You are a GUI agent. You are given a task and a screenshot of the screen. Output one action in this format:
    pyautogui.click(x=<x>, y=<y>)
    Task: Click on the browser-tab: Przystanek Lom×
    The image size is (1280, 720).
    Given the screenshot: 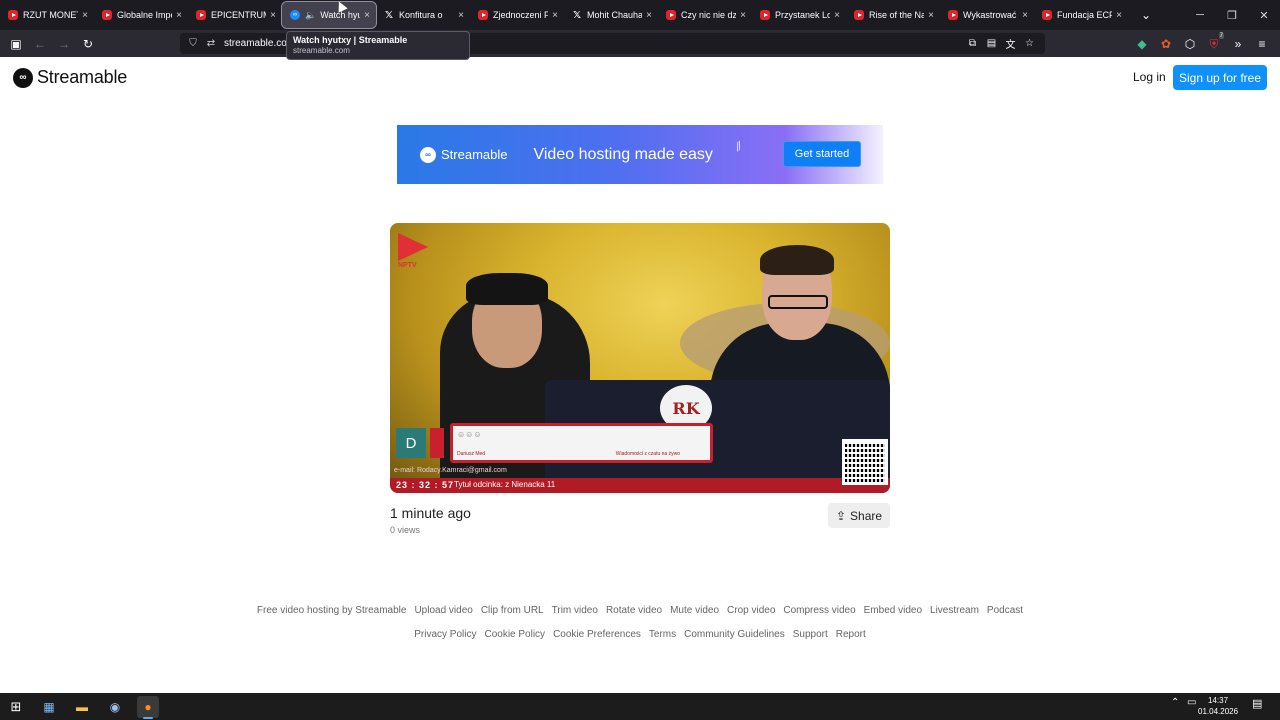 What is the action you would take?
    pyautogui.click(x=799, y=15)
    